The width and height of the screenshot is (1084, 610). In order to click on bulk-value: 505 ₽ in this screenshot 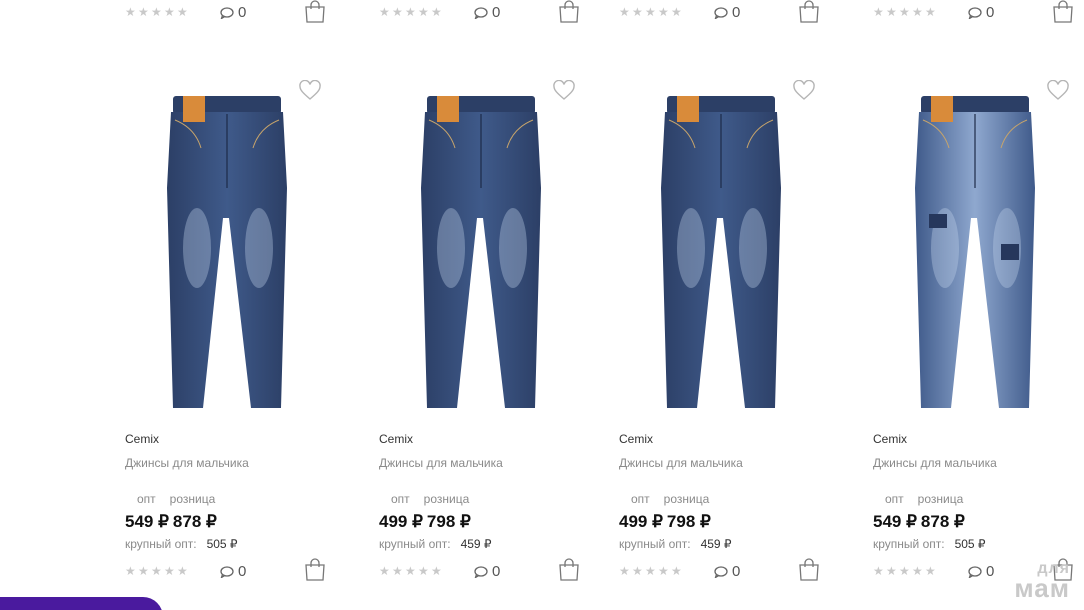, I will do `click(970, 544)`.